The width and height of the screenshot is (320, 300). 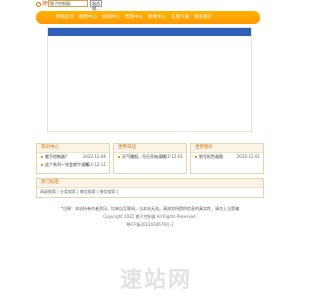 What do you see at coordinates (38, 4) in the screenshot?
I see `search-icon` at bounding box center [38, 4].